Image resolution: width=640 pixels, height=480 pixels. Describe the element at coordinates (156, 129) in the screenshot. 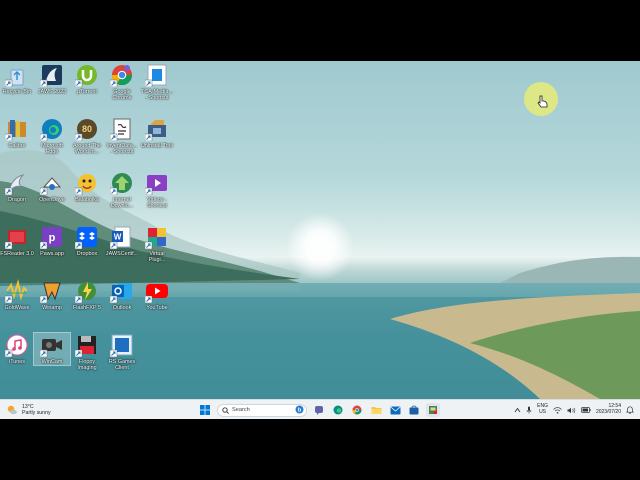

I see `uninstall-tool-icon` at that location.